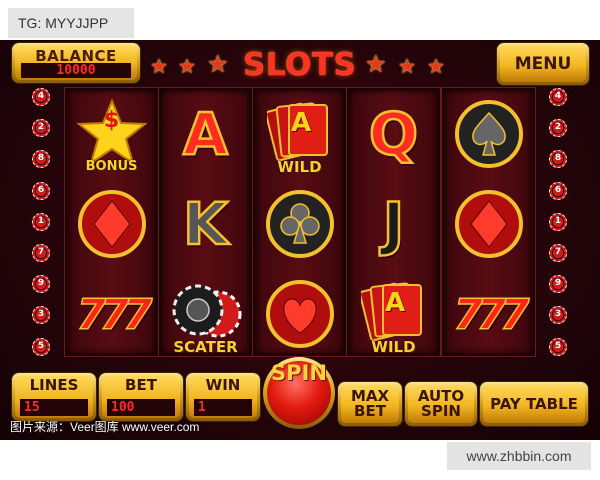  What do you see at coordinates (223, 397) in the screenshot?
I see `win-display: WIN 1` at bounding box center [223, 397].